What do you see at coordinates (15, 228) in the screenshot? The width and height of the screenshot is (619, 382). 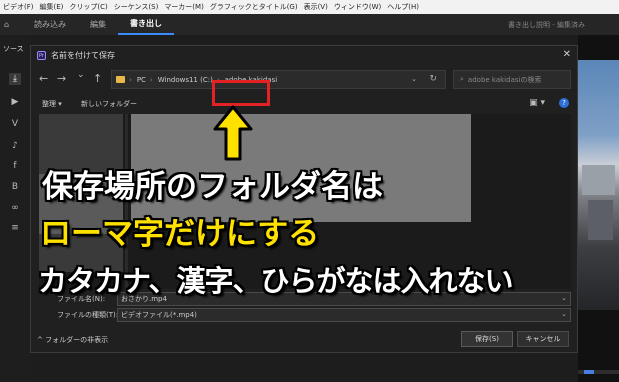 I see `ftp-icon: ≡` at bounding box center [15, 228].